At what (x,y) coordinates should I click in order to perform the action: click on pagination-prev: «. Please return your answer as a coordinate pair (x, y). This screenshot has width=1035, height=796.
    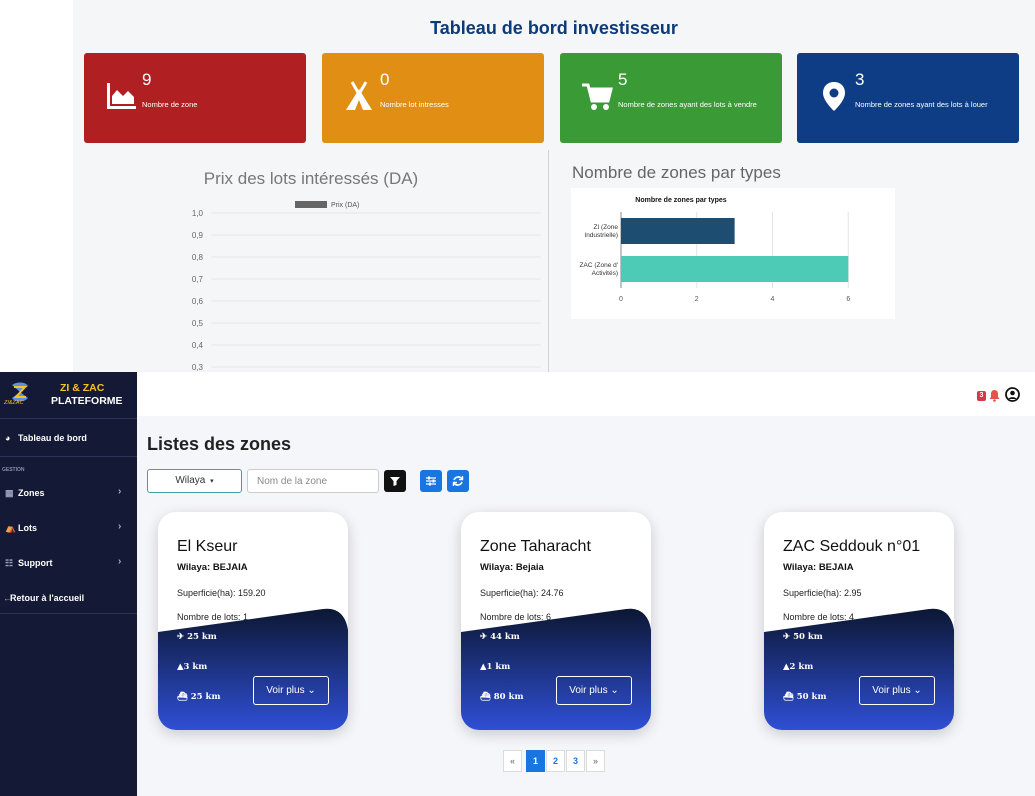
    Looking at the image, I should click on (512, 761).